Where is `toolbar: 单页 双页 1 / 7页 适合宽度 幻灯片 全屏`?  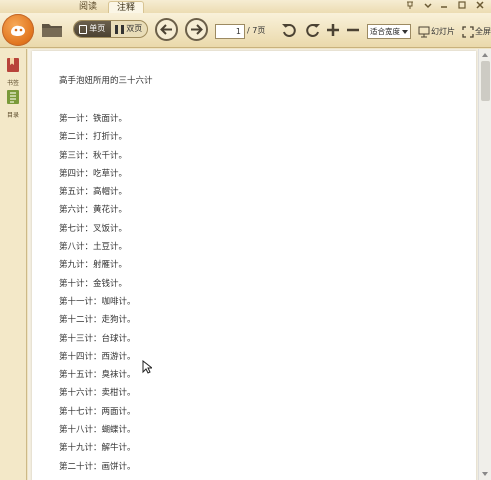 toolbar: 单页 双页 1 / 7页 适合宽度 幻灯片 全屏 is located at coordinates (245, 30).